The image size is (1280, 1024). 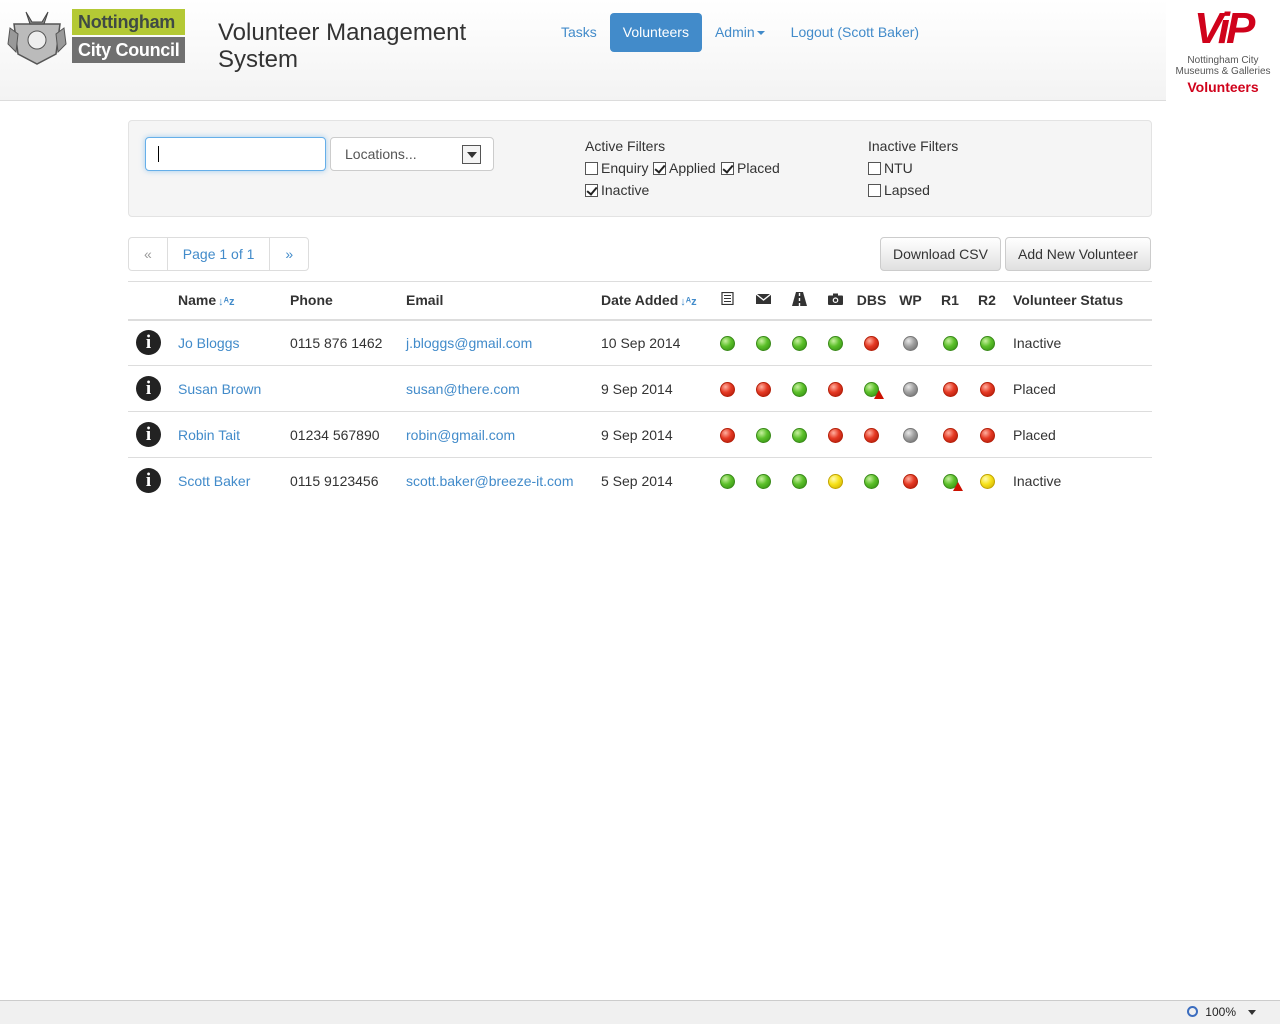 What do you see at coordinates (1192, 1011) in the screenshot?
I see `zoom-icon` at bounding box center [1192, 1011].